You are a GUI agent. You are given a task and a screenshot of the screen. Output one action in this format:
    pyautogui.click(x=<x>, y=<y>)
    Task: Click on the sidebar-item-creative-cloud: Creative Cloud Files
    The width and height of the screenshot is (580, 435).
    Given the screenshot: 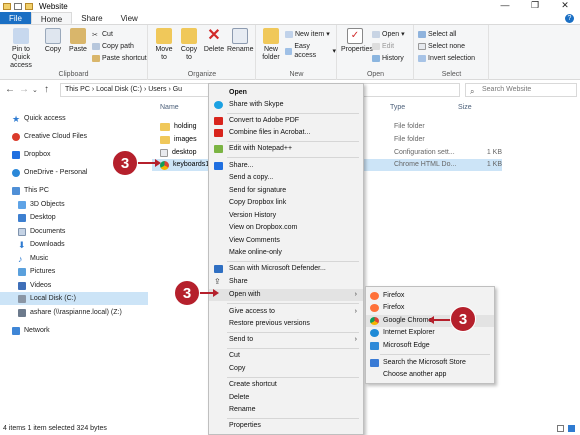 What is the action you would take?
    pyautogui.click(x=74, y=136)
    